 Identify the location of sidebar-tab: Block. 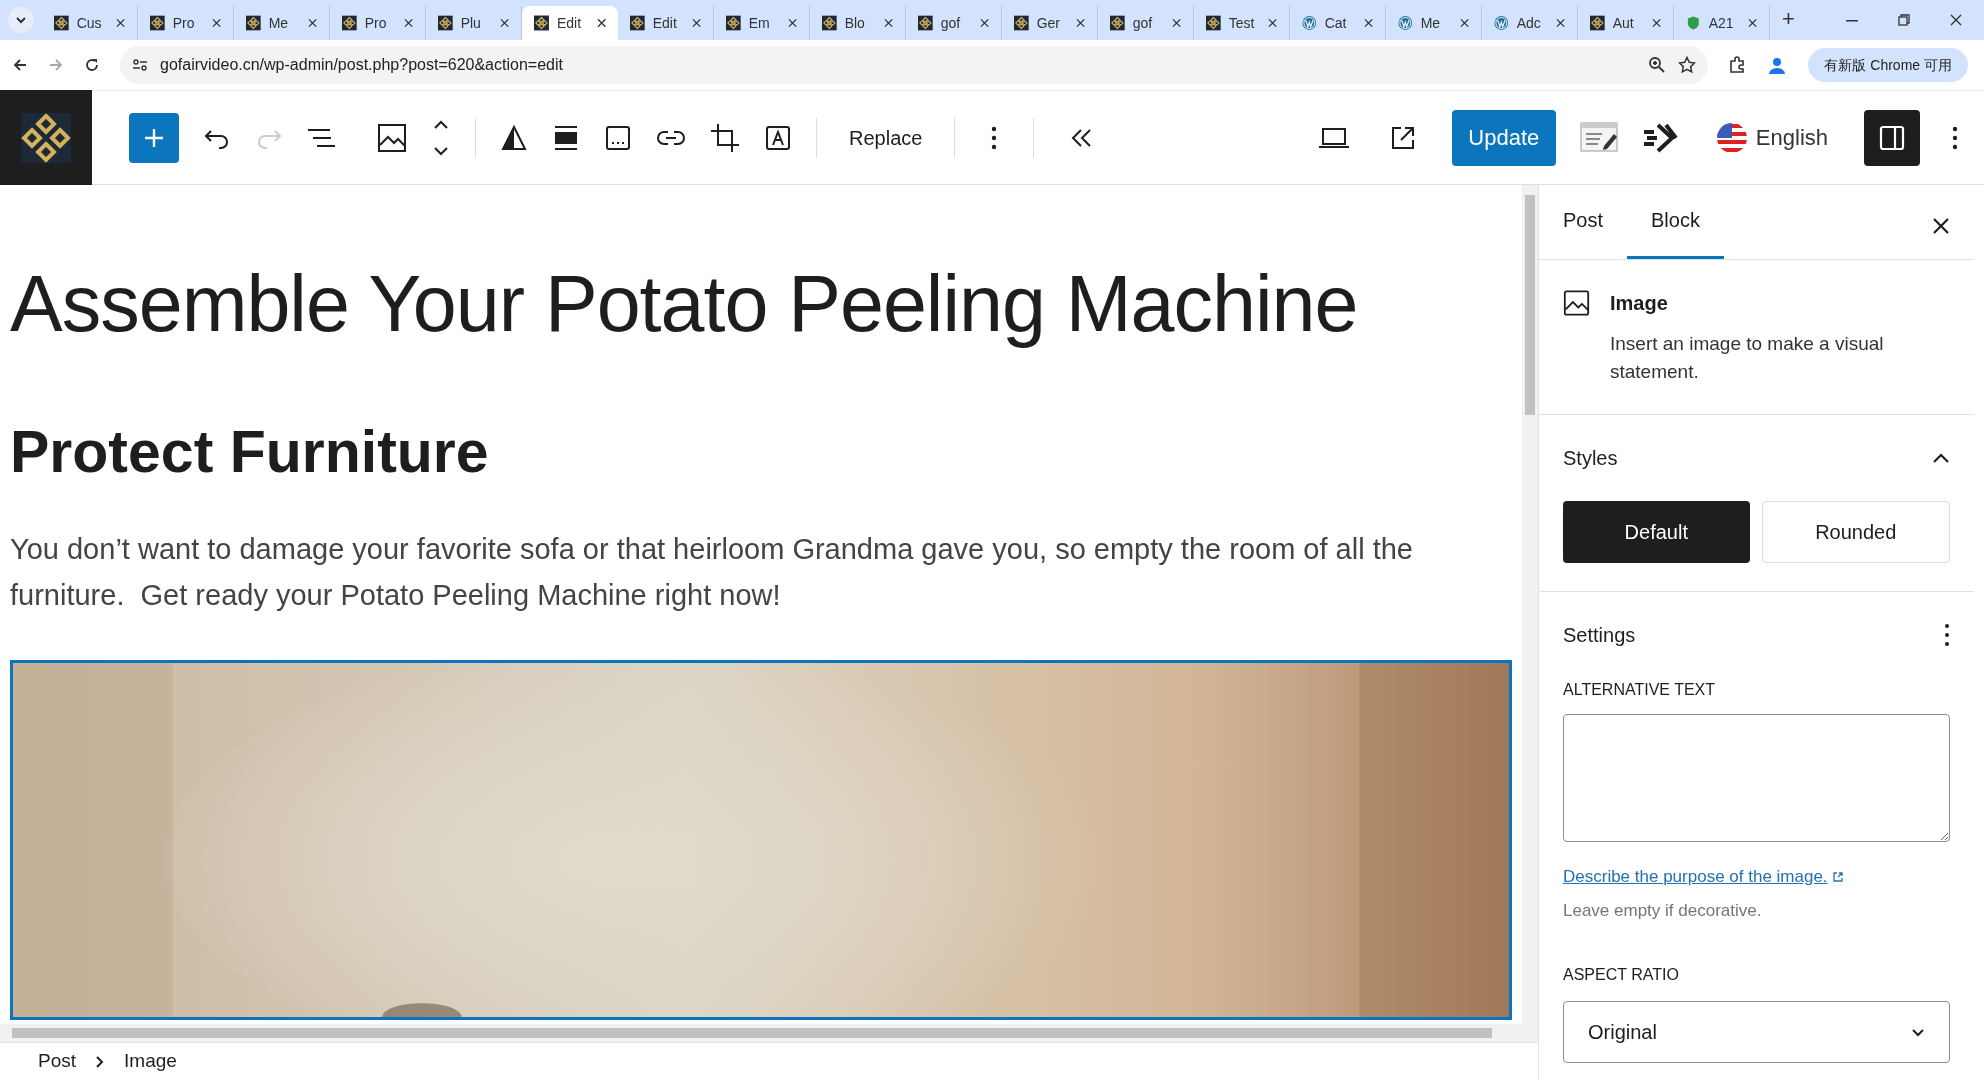
(1675, 221).